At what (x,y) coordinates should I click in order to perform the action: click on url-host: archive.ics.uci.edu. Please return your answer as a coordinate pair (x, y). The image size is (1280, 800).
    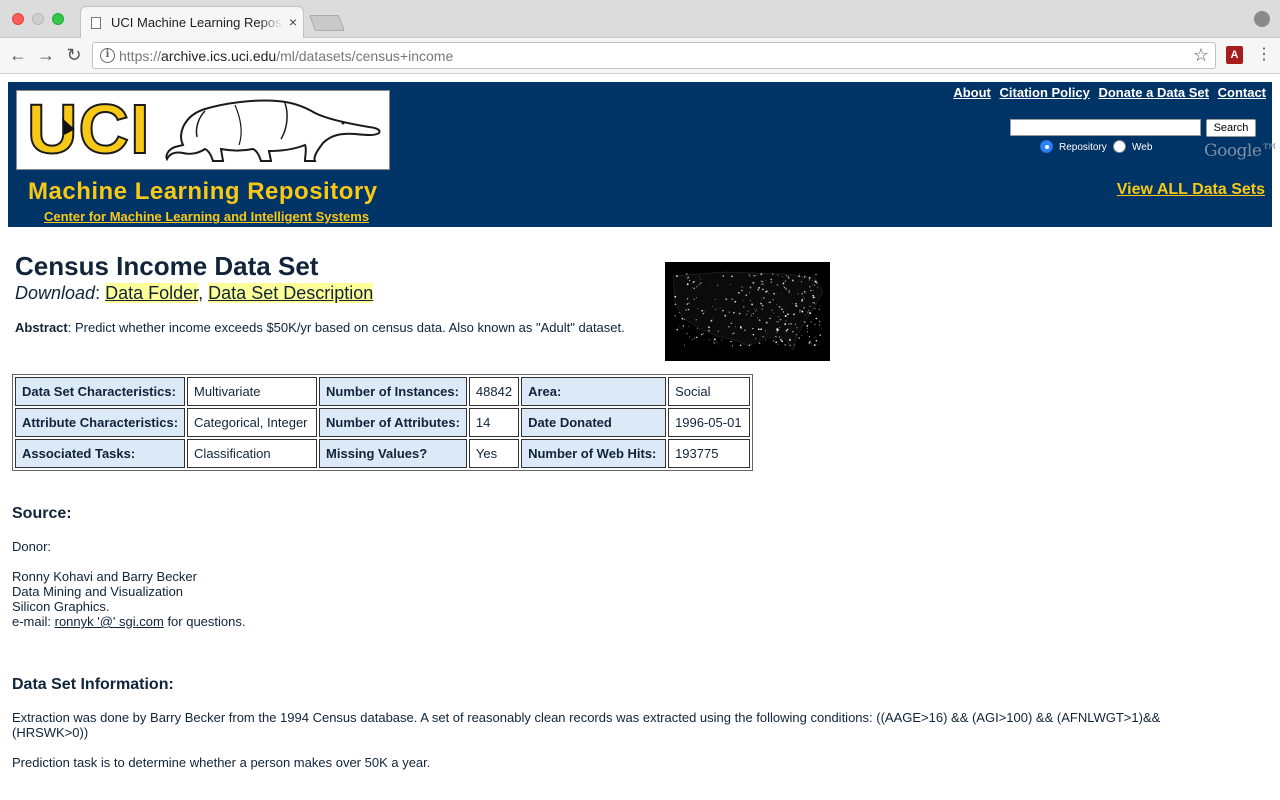
    Looking at the image, I should click on (219, 56).